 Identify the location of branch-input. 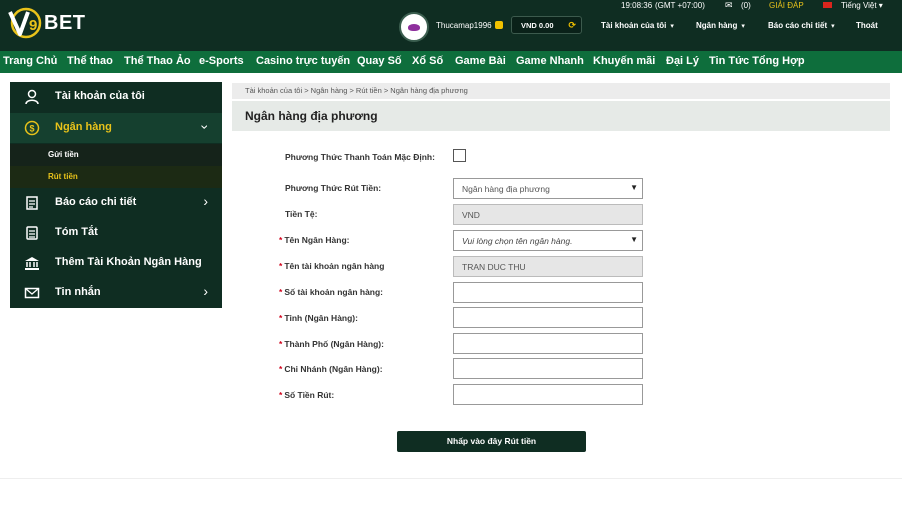
(548, 368).